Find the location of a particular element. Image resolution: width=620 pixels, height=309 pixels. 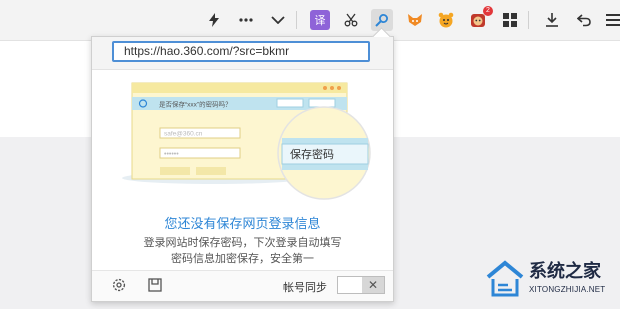

browser-toolbar: 译 2 is located at coordinates (310, 20).